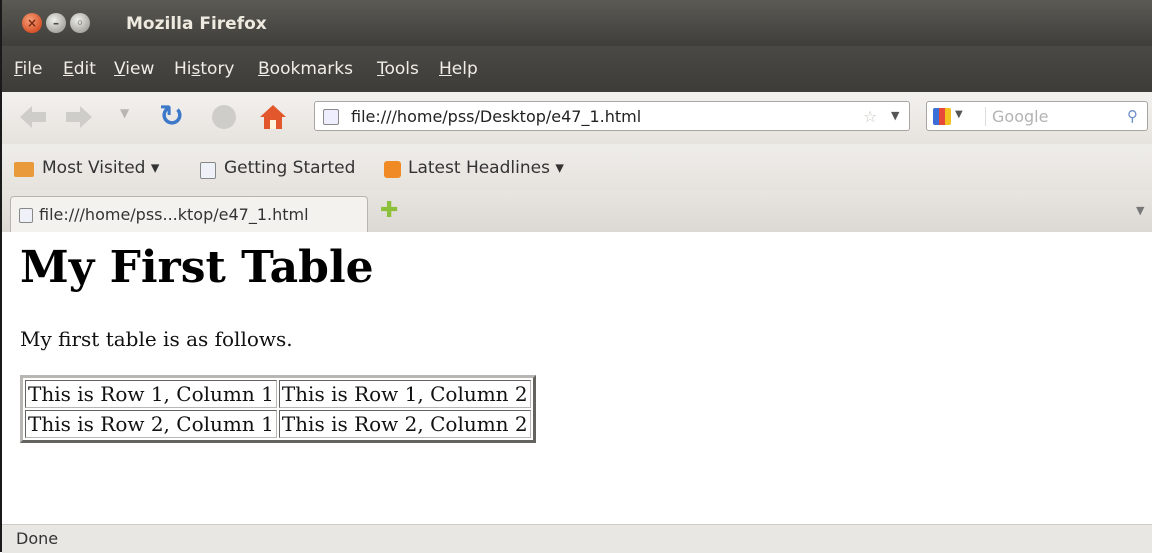  What do you see at coordinates (577, 538) in the screenshot?
I see `status-bar: Done` at bounding box center [577, 538].